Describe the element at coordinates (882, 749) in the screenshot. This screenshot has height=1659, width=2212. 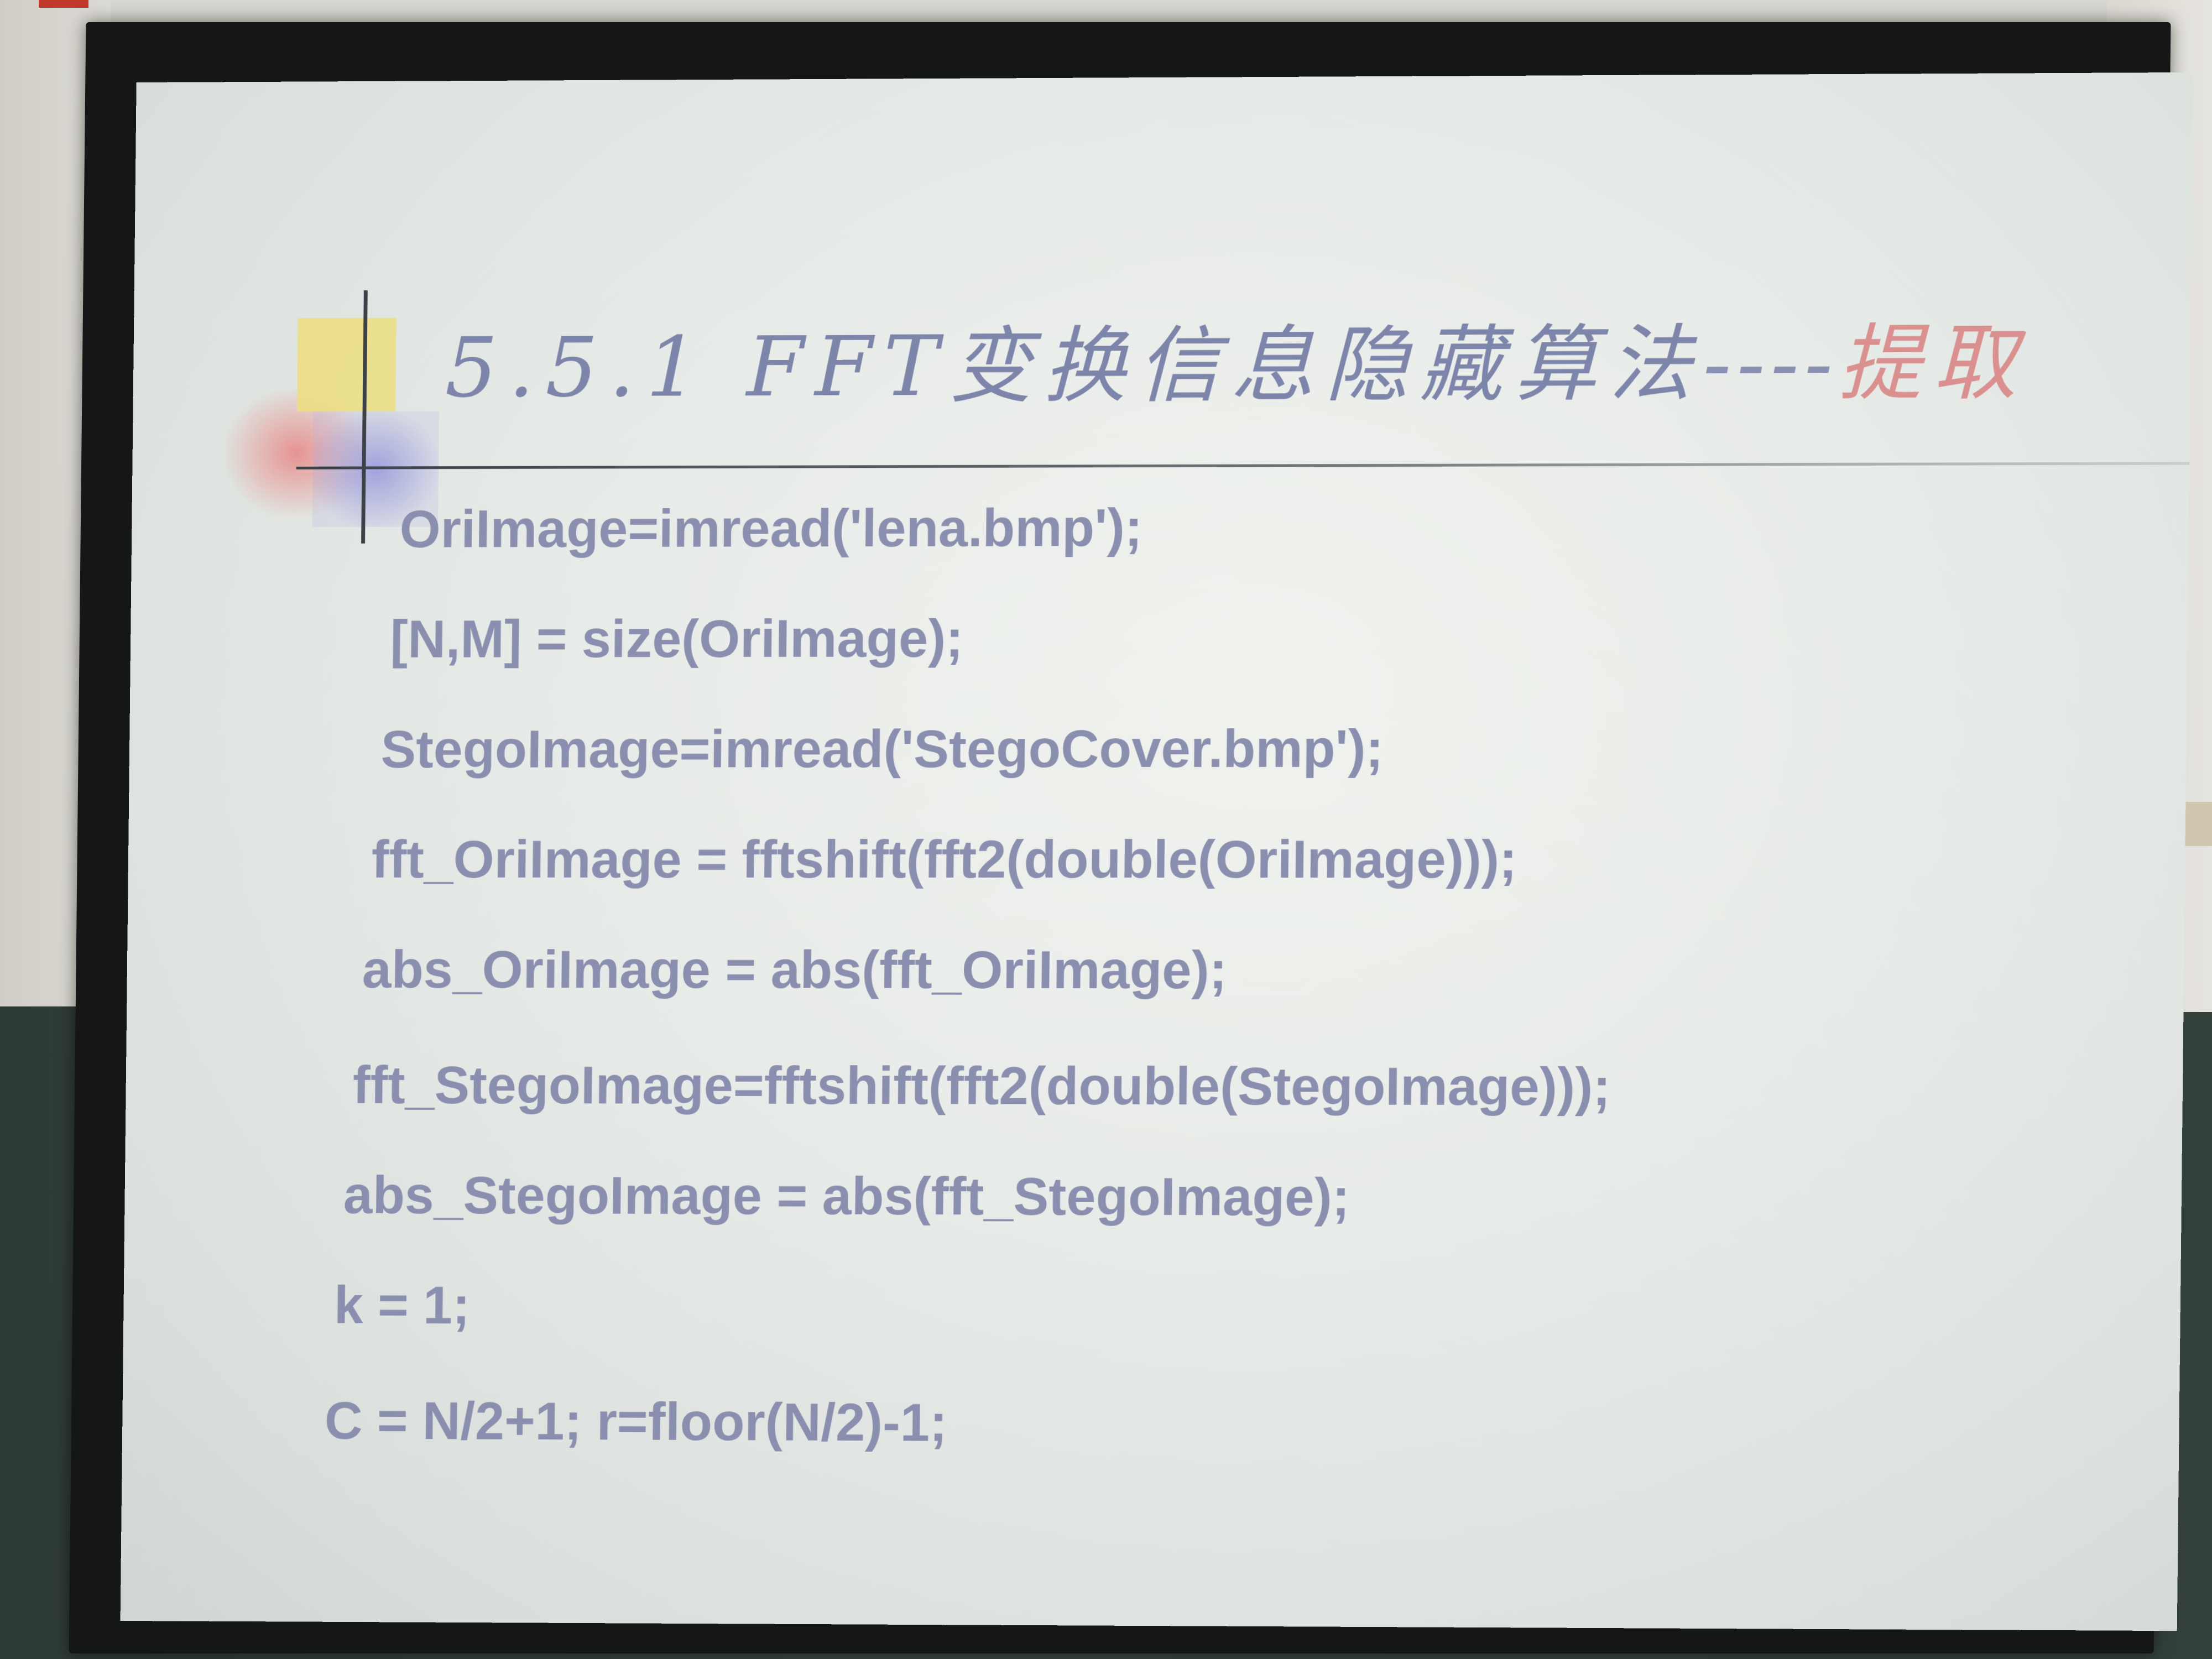
I see `code-line: StegoImage=imread('StegoCover.bmp');` at that location.